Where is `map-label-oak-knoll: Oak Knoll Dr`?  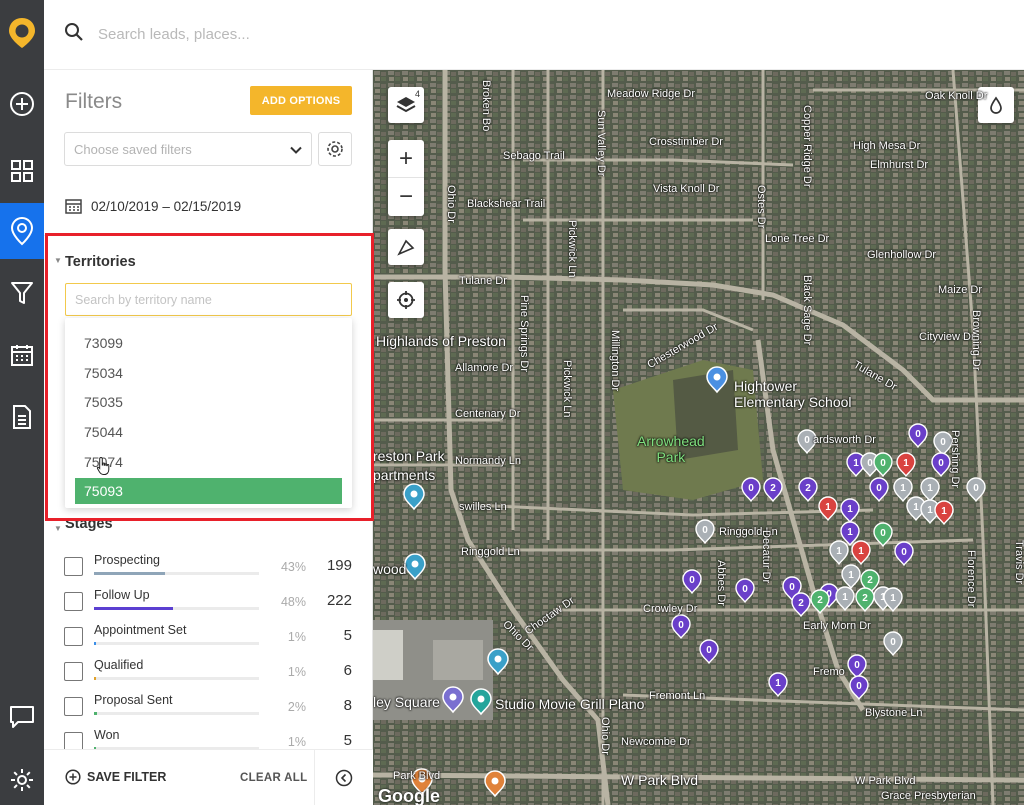 map-label-oak-knoll: Oak Knoll Dr is located at coordinates (956, 96).